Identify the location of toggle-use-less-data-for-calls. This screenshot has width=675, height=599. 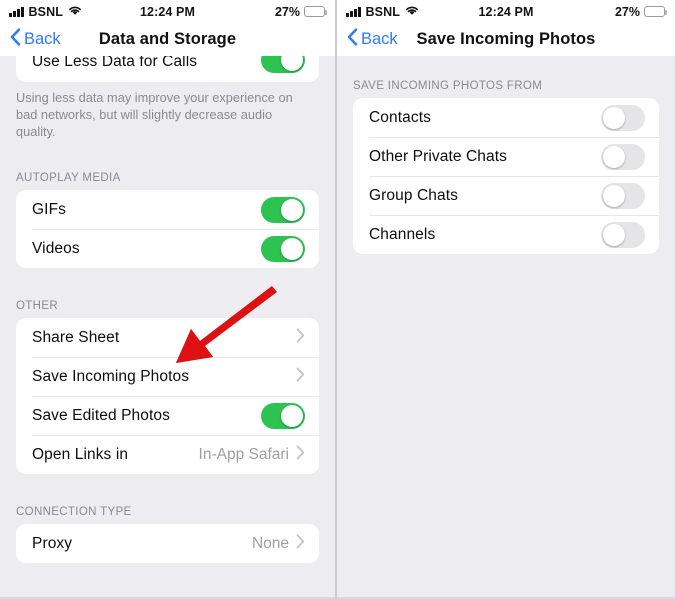
(283, 64).